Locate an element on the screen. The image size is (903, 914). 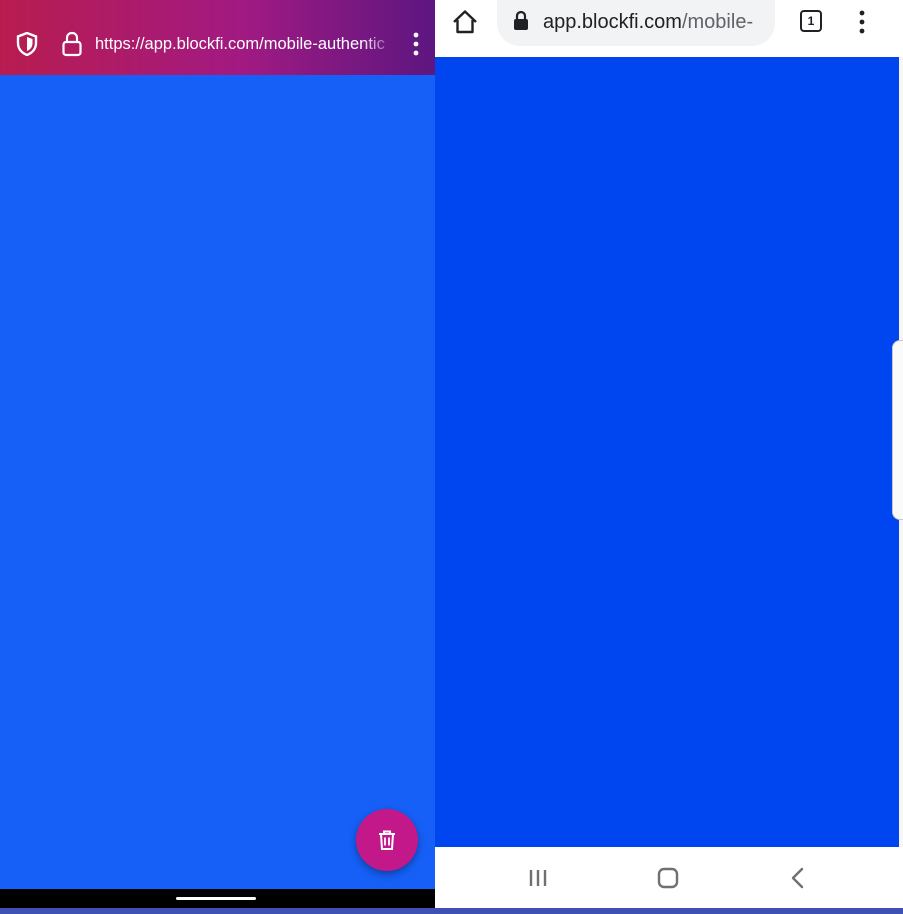
bottom-strip is located at coordinates (451, 911).